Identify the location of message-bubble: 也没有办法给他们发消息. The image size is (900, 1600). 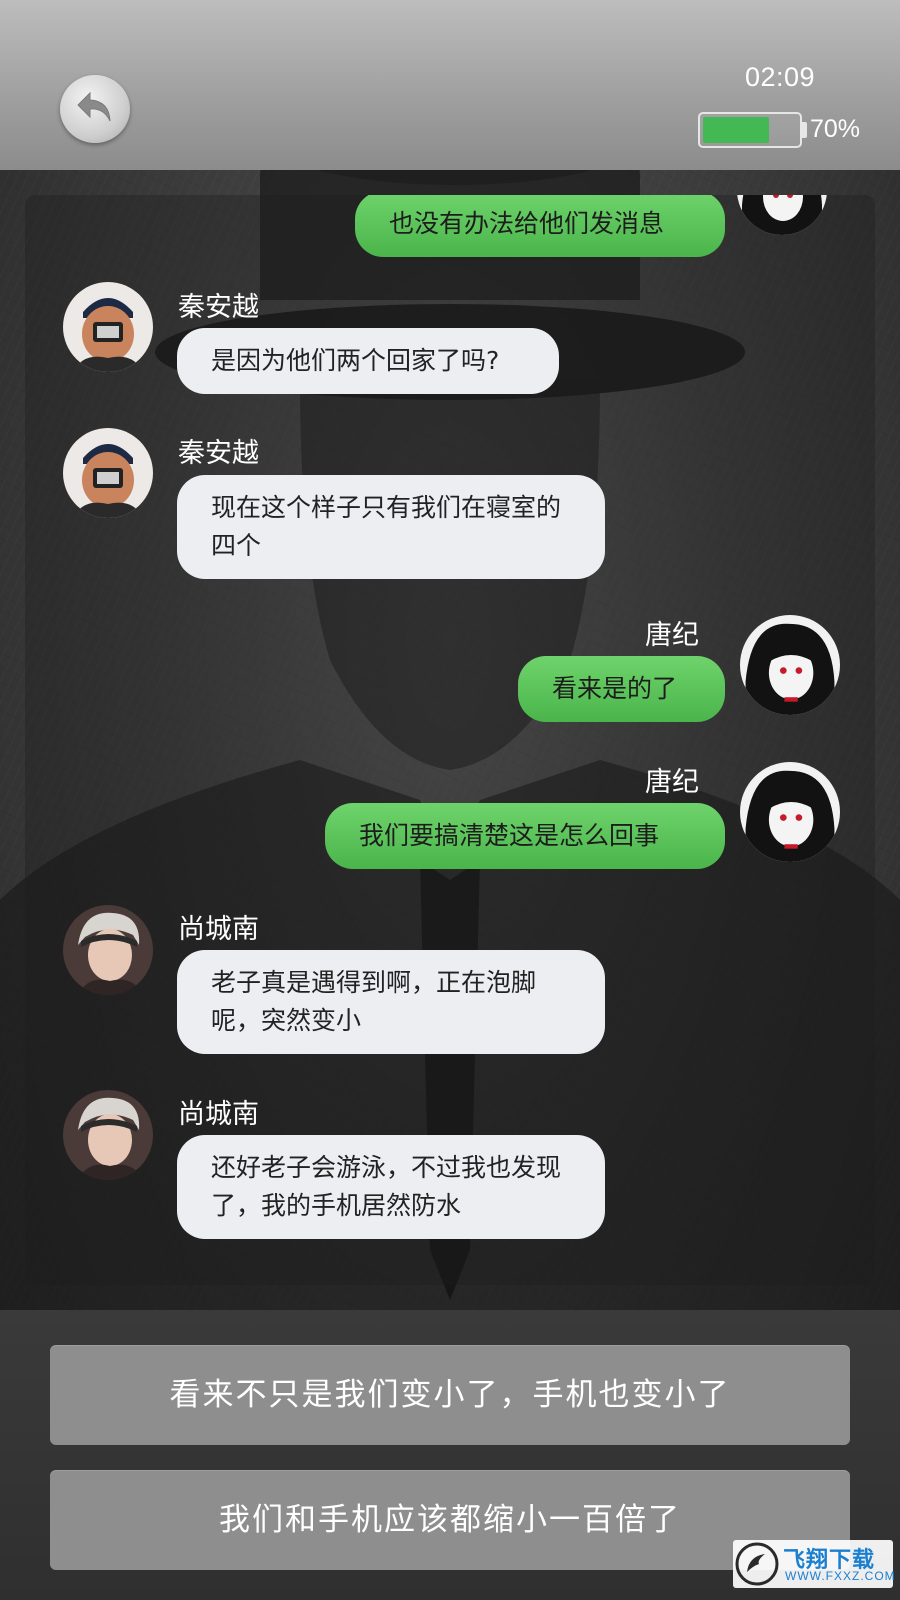
(540, 226).